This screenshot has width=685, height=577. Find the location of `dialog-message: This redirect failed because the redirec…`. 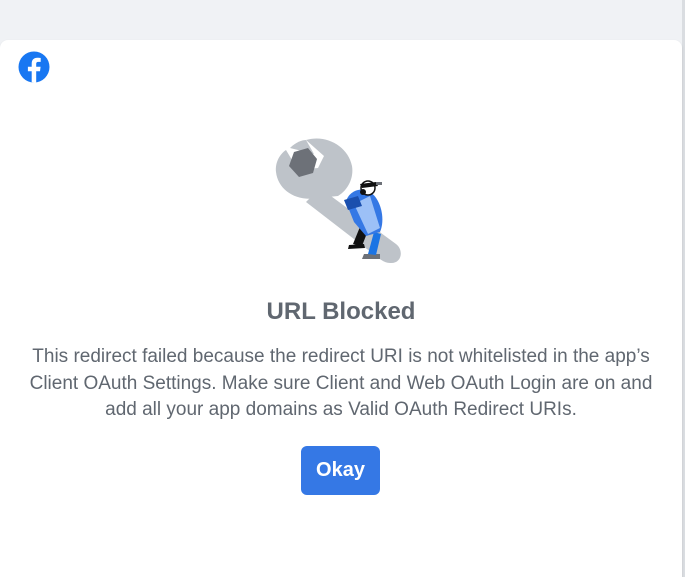

dialog-message: This redirect failed because the redirec… is located at coordinates (341, 383).